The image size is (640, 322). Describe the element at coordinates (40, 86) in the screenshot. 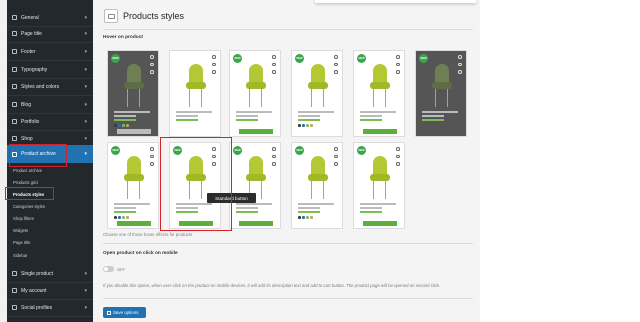

I see `sidebar-item-label: Styles and colors` at that location.